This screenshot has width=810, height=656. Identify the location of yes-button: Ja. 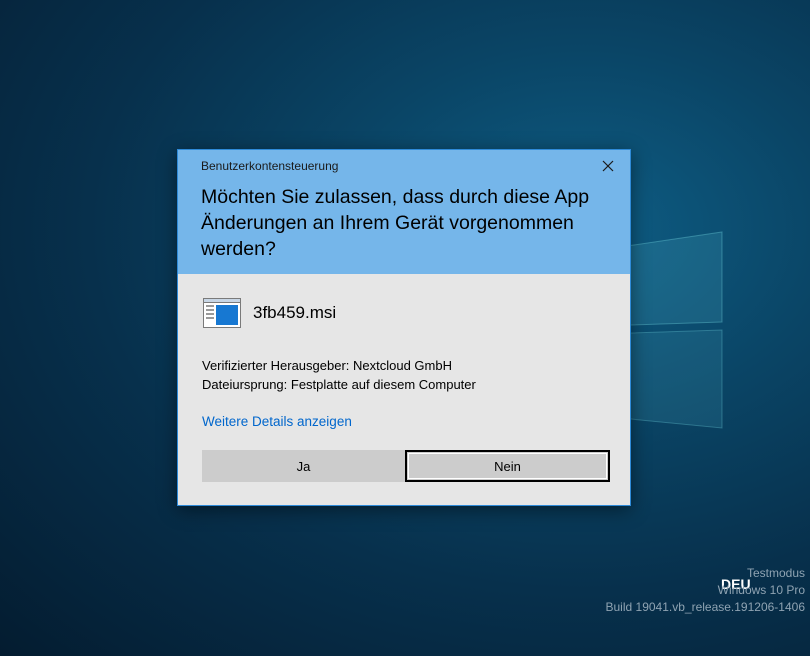
(303, 466).